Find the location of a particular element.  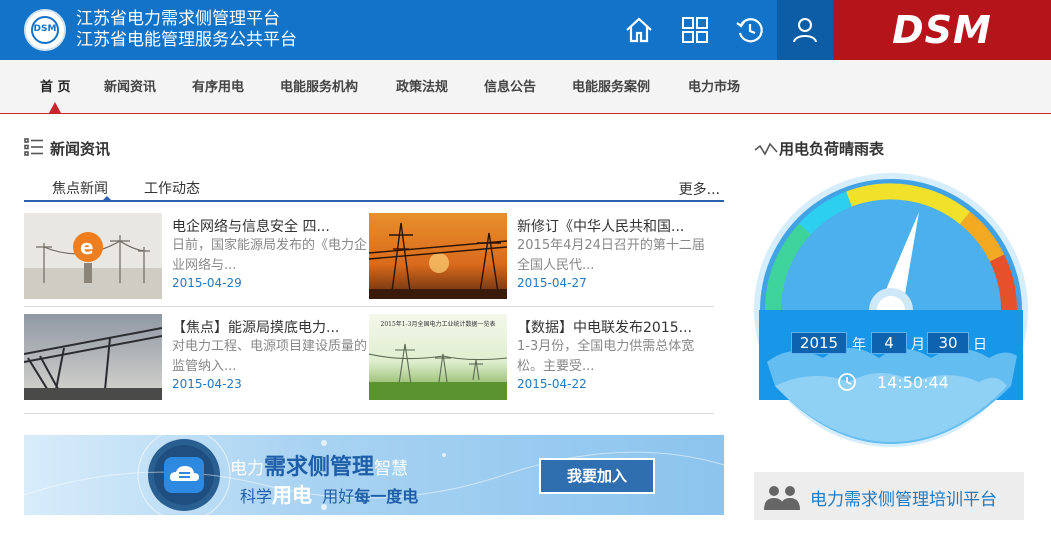

nav-news: 新闻资讯 is located at coordinates (130, 86).